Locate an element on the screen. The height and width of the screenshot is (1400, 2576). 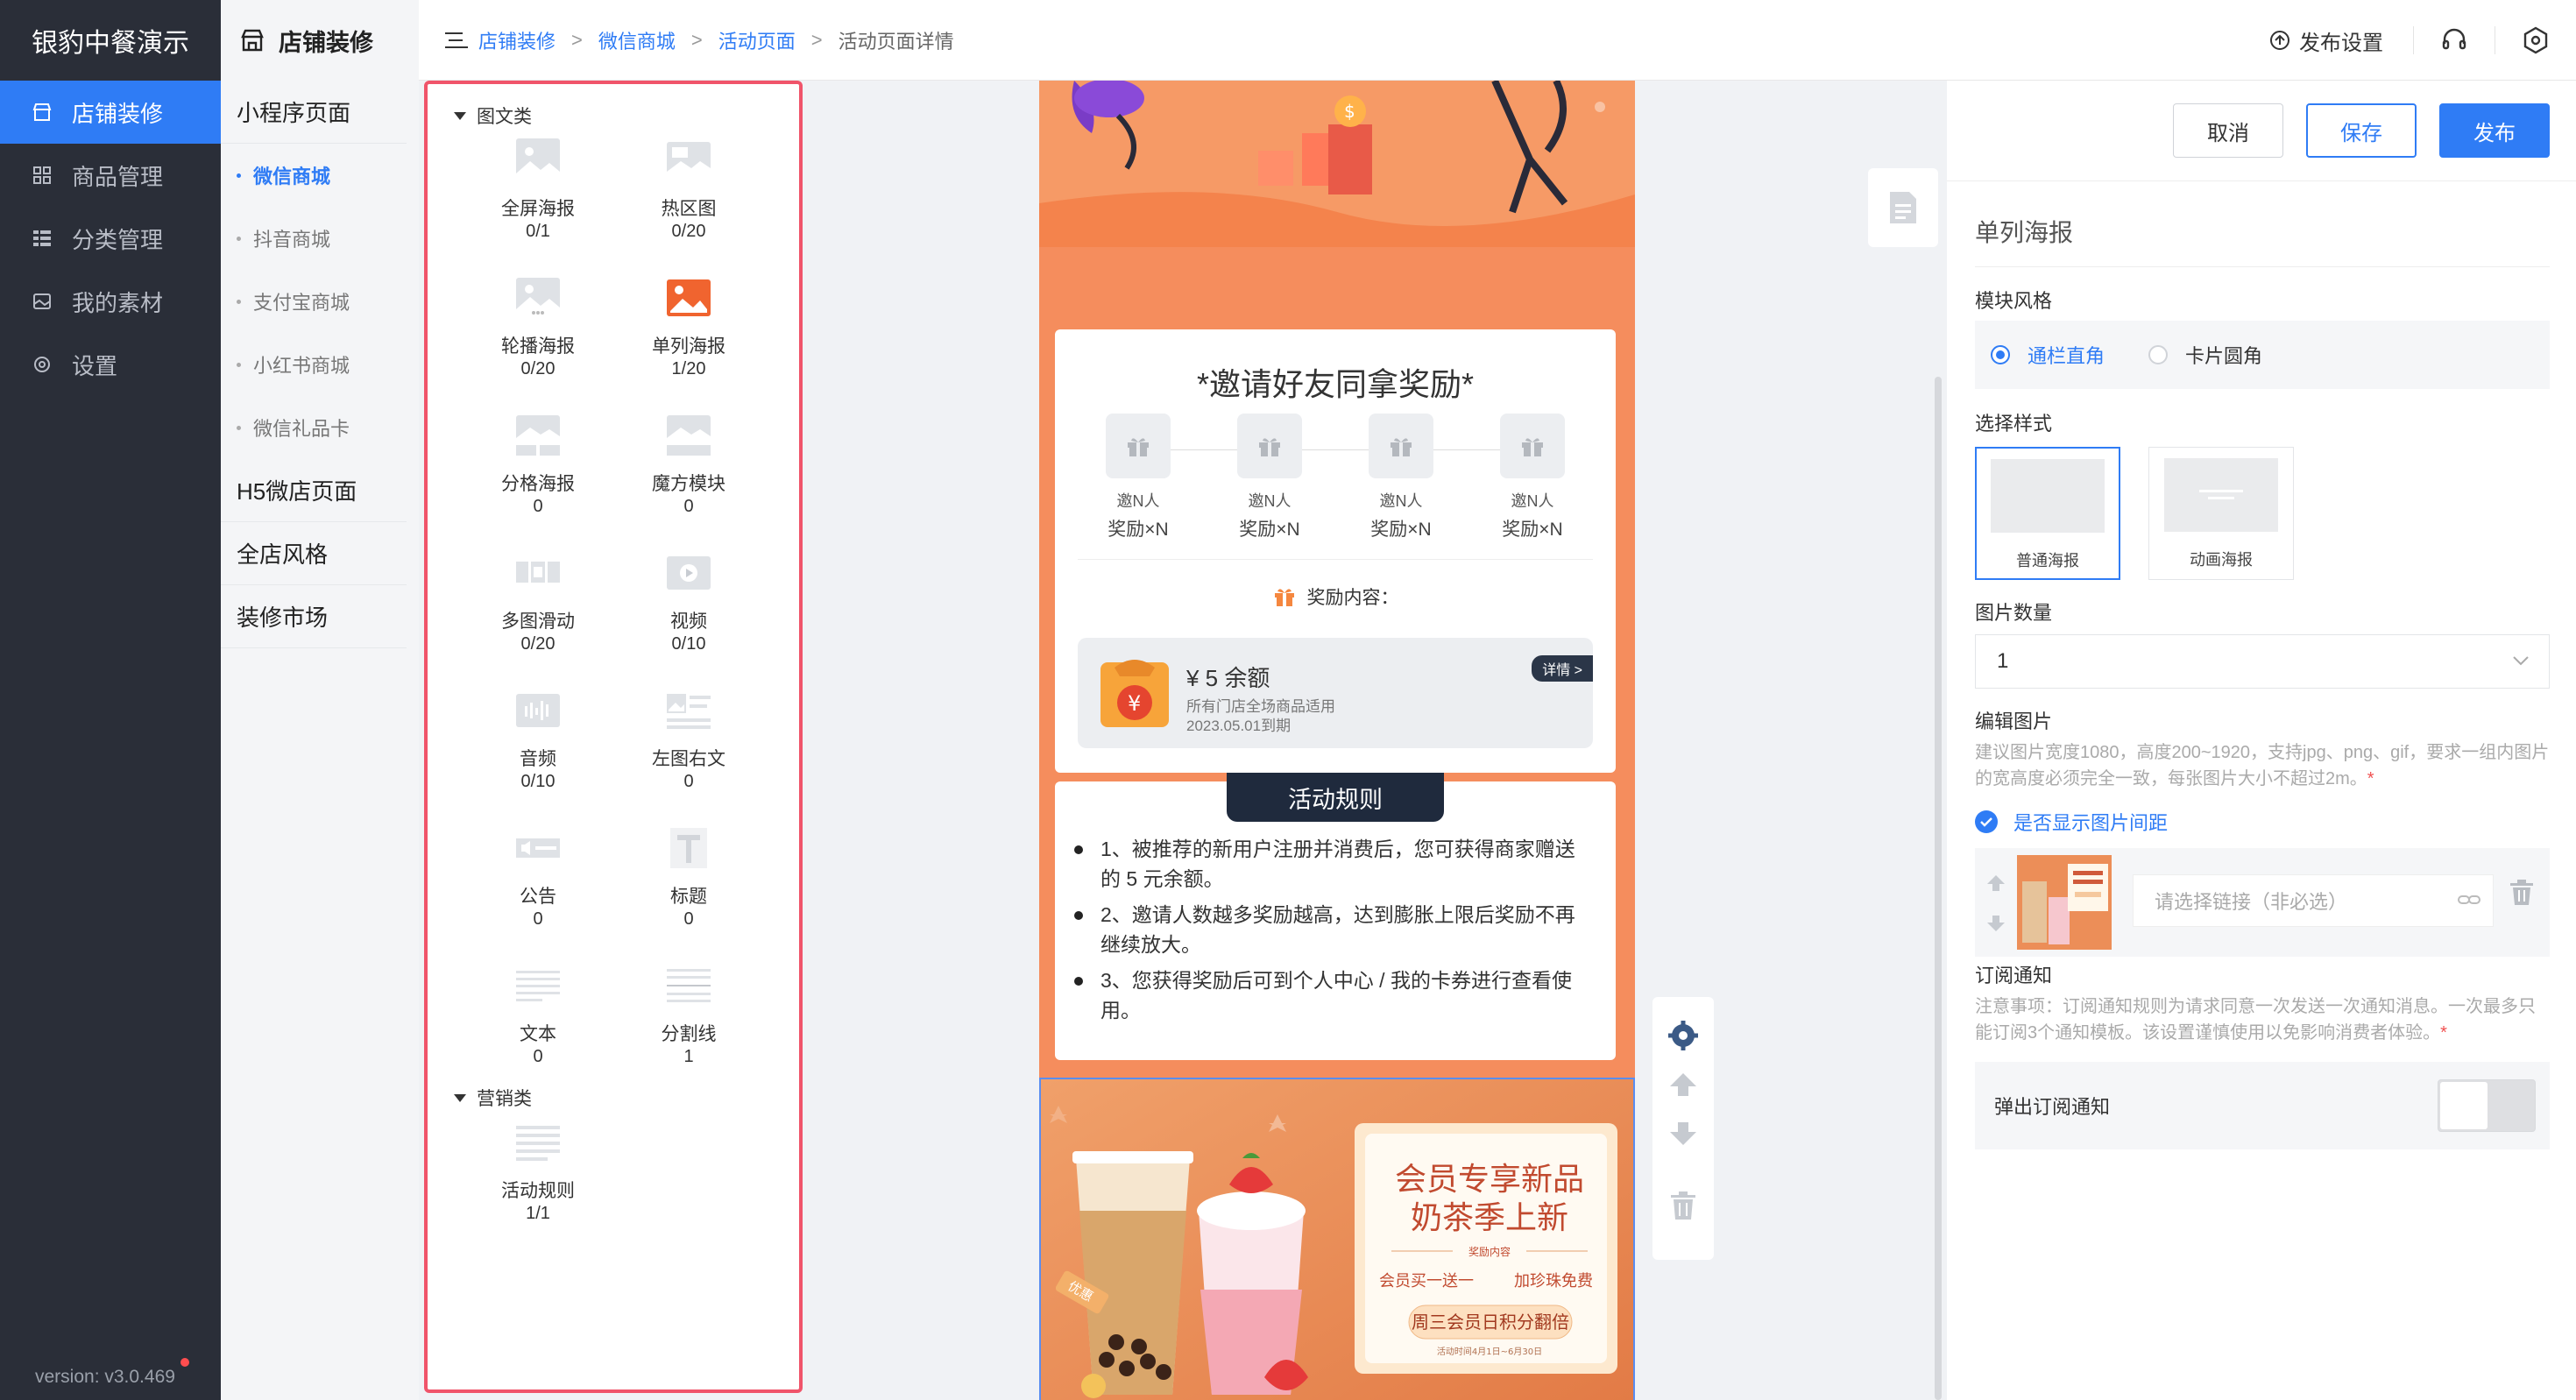
nav-item-store-decoration: 店铺装修 is located at coordinates (110, 112).